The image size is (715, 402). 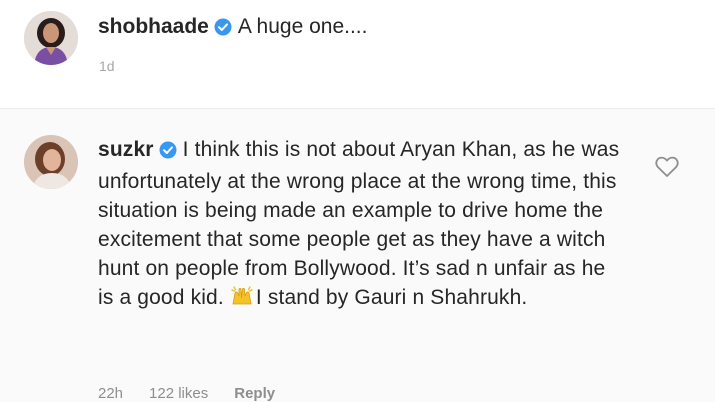 What do you see at coordinates (667, 169) in the screenshot?
I see `like-heart-icon` at bounding box center [667, 169].